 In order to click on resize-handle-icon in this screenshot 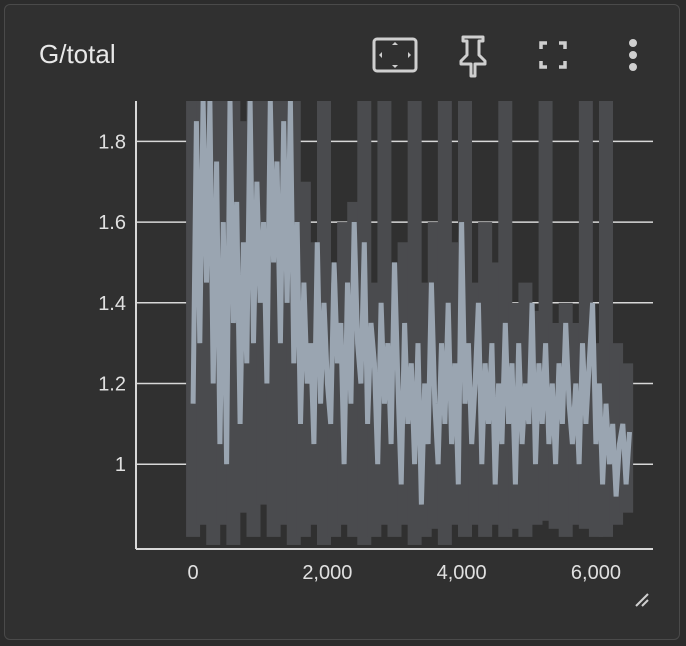, I will do `click(642, 600)`.